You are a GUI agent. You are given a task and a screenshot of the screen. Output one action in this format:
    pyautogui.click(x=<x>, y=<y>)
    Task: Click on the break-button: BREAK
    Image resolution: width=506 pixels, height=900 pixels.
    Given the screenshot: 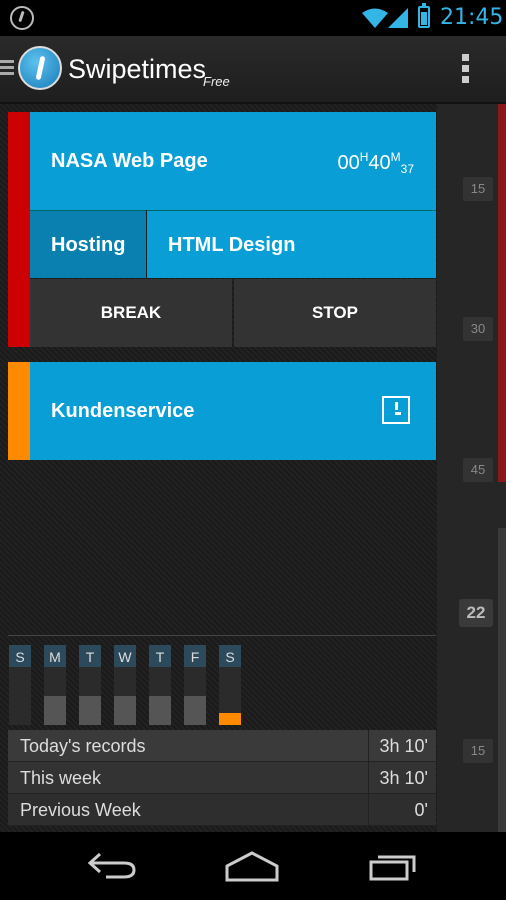 What is the action you would take?
    pyautogui.click(x=131, y=313)
    